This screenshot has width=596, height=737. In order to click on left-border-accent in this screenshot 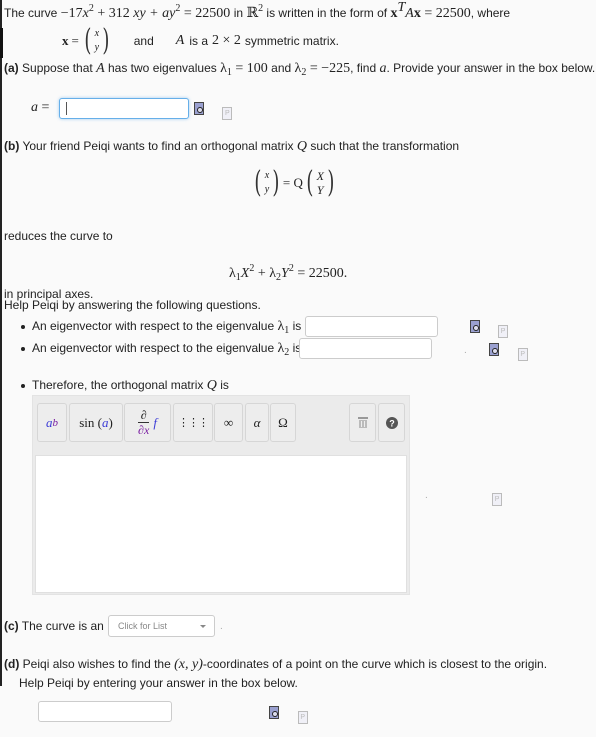, I will do `click(1, 43)`.